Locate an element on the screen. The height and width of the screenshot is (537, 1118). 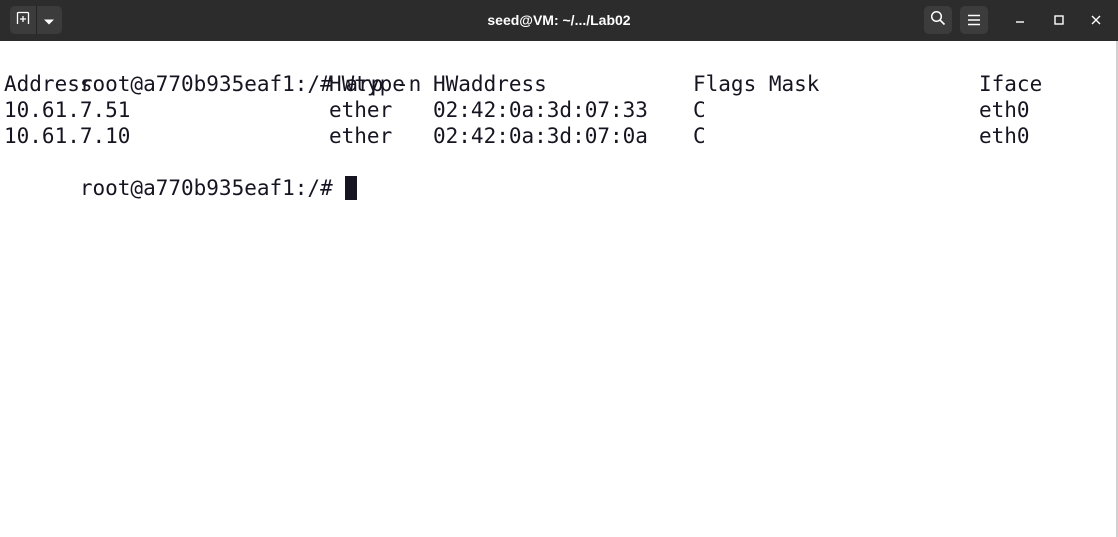
cell-hwaddress: 02:42:0a:3d:07:33 is located at coordinates (540, 110).